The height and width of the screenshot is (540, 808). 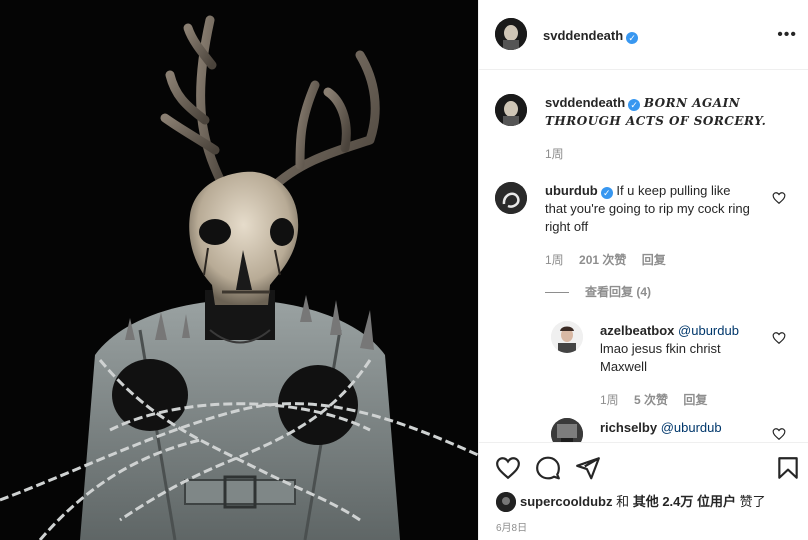 I want to click on reply-meta: 1周 5 次赞 回复, so click(x=659, y=399).